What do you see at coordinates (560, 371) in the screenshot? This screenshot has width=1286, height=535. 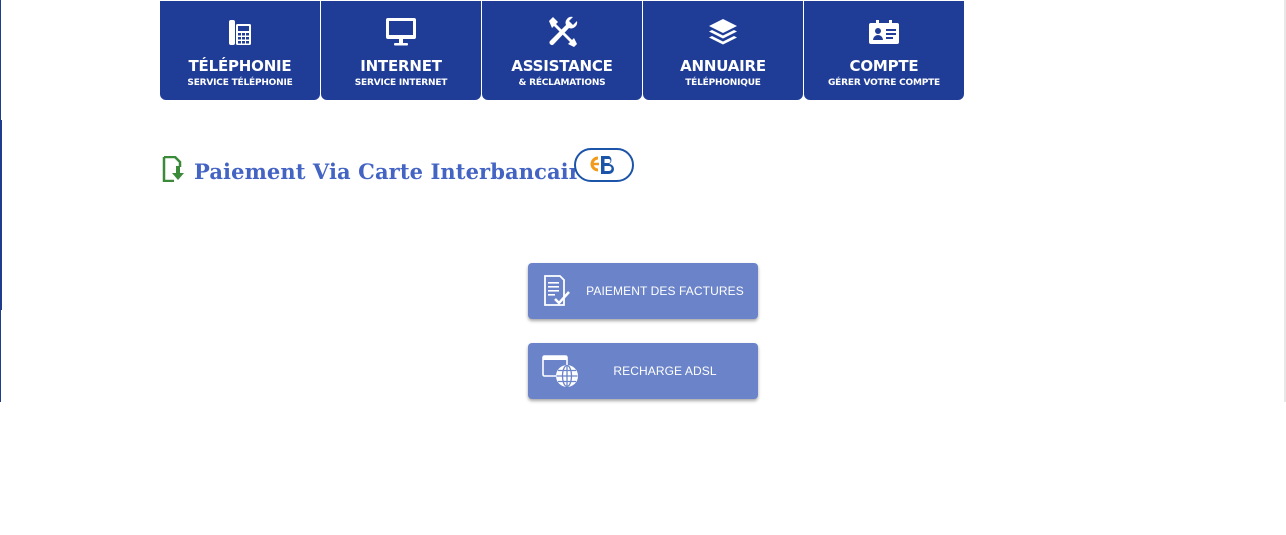 I see `web-globe-icon` at bounding box center [560, 371].